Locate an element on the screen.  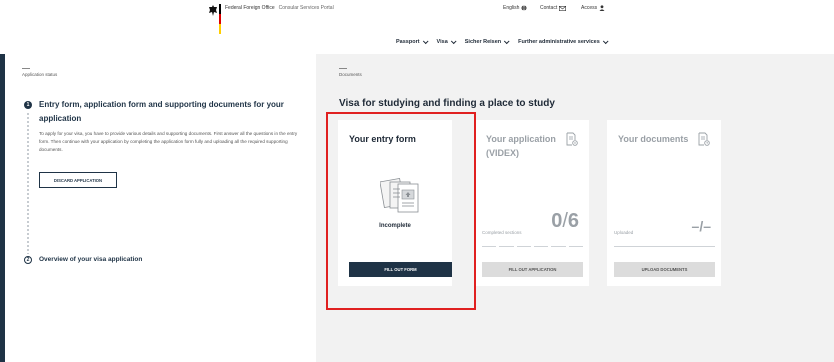
contact-label: Contact is located at coordinates (549, 8).